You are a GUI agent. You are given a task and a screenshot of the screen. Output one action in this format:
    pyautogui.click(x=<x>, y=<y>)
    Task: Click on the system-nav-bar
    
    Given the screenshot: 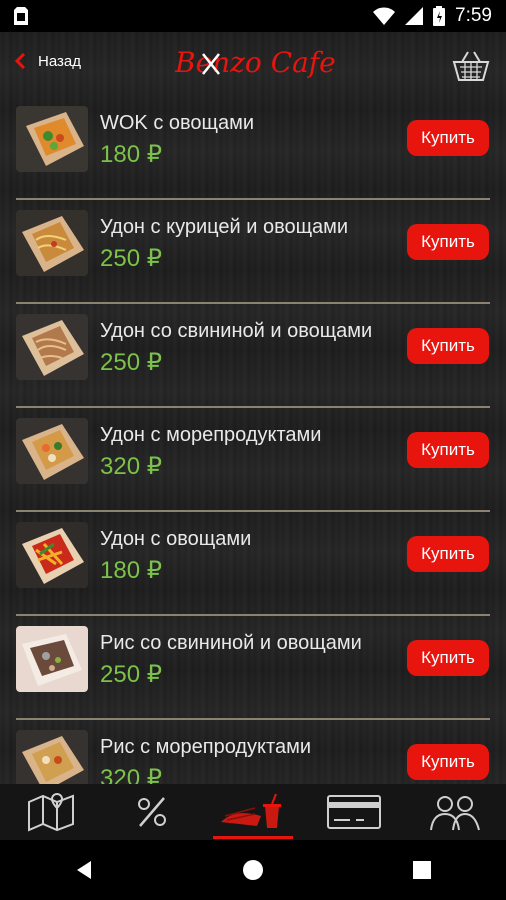 What is the action you would take?
    pyautogui.click(x=253, y=870)
    